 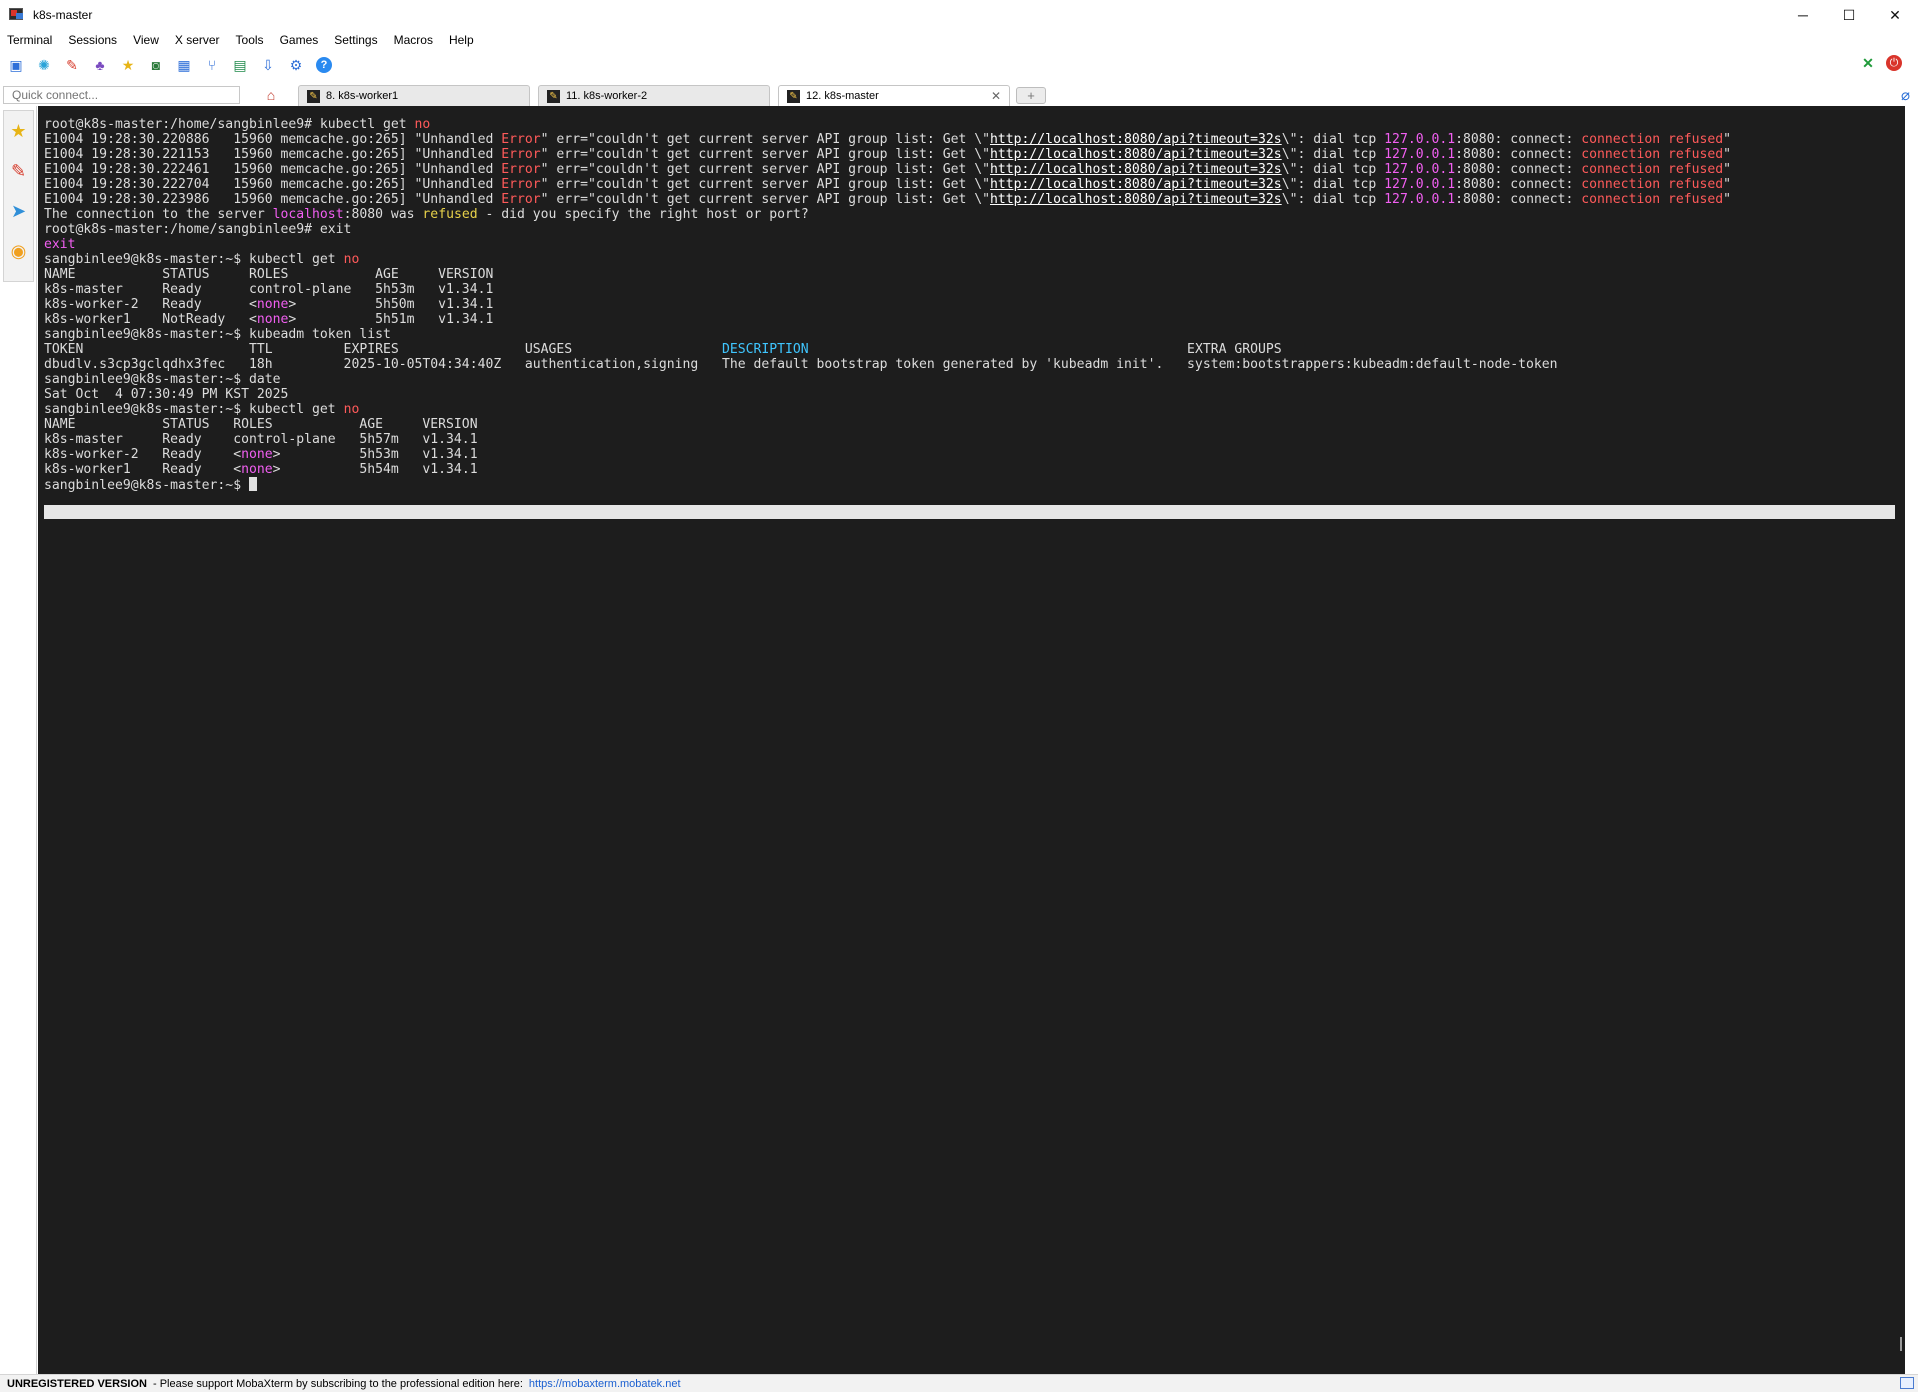 I want to click on paperclip-icon: ⌀, so click(x=1905, y=95).